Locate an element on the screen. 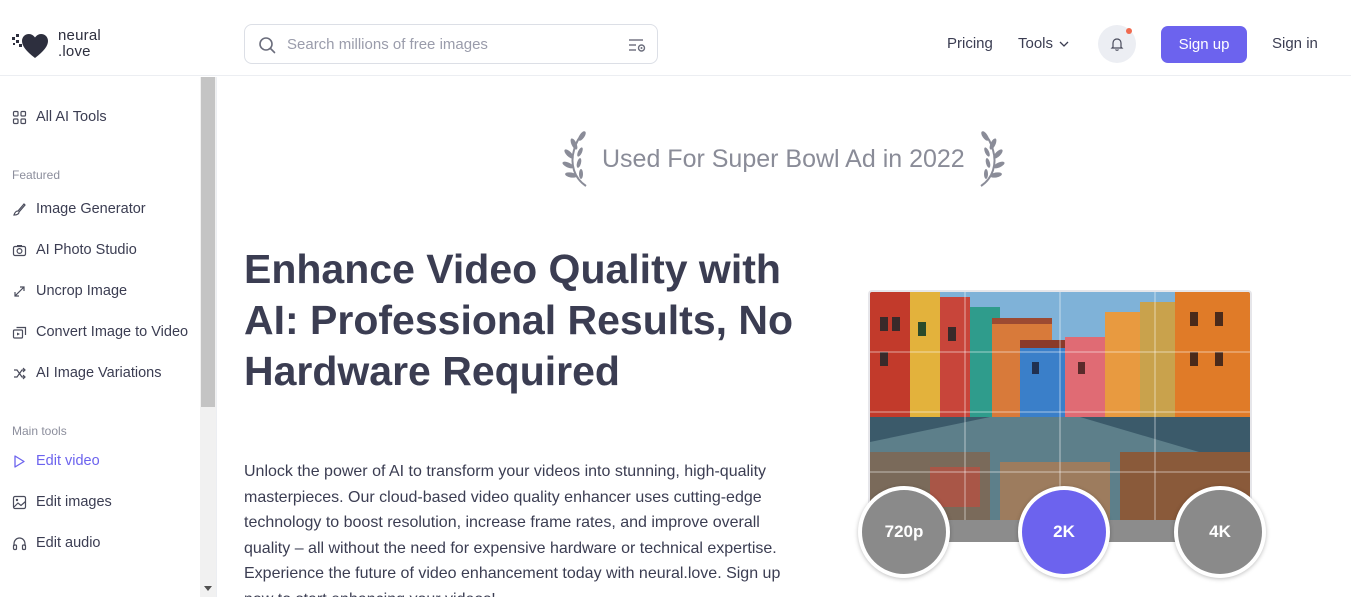  sidebar-item-uncrop-image: Uncrop Image is located at coordinates (69, 291).